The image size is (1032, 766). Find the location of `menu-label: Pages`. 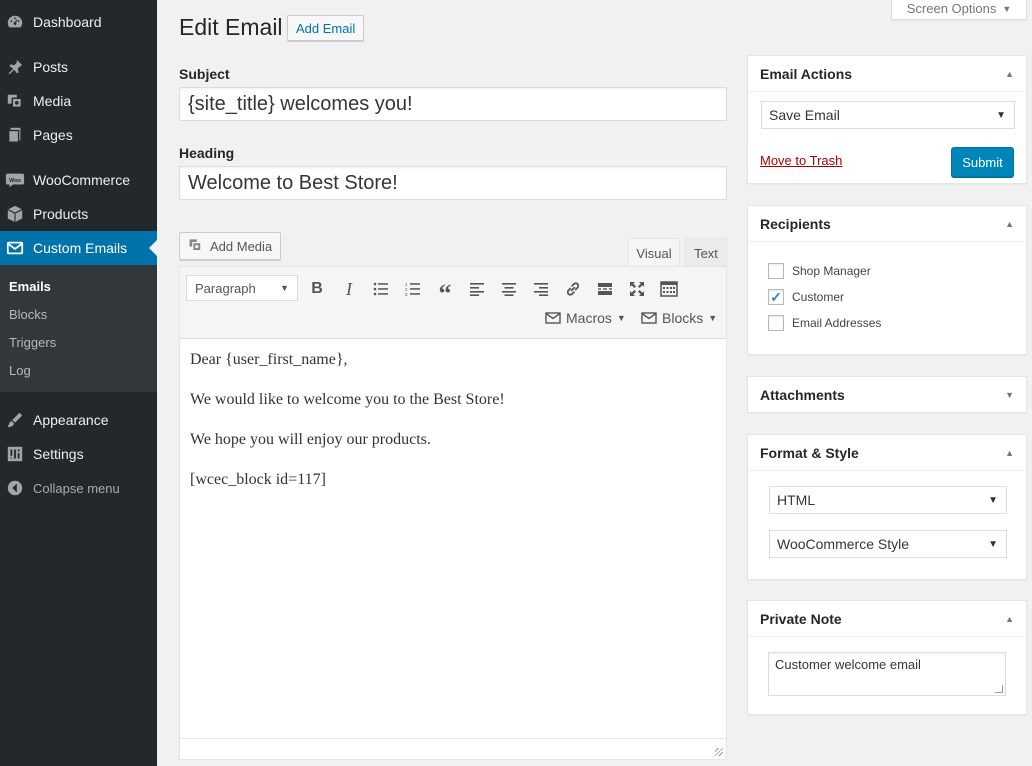

menu-label: Pages is located at coordinates (53, 135).